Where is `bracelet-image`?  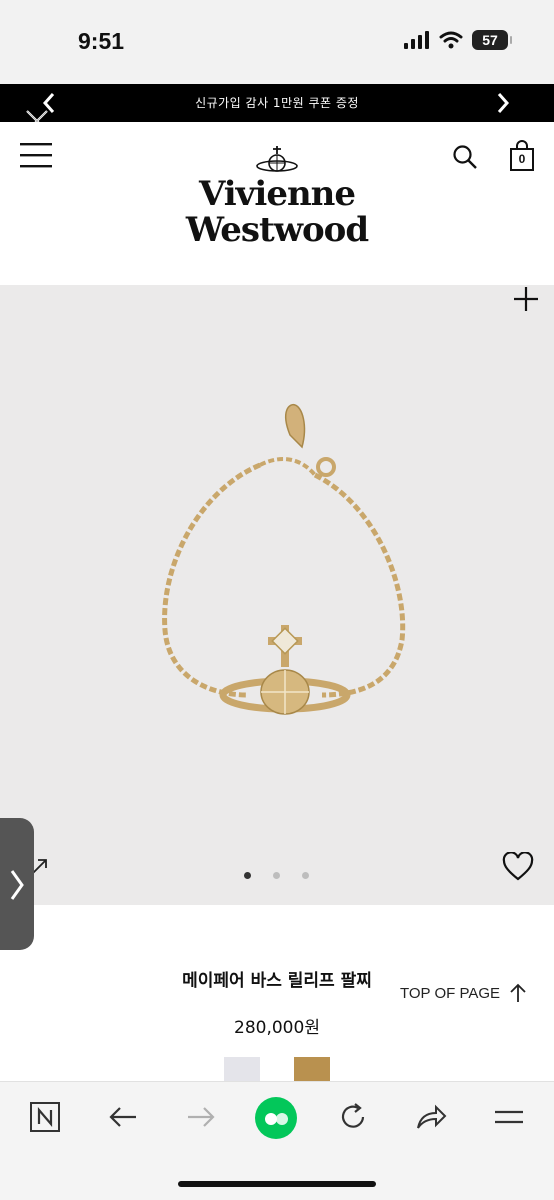
bracelet-image is located at coordinates (284, 559).